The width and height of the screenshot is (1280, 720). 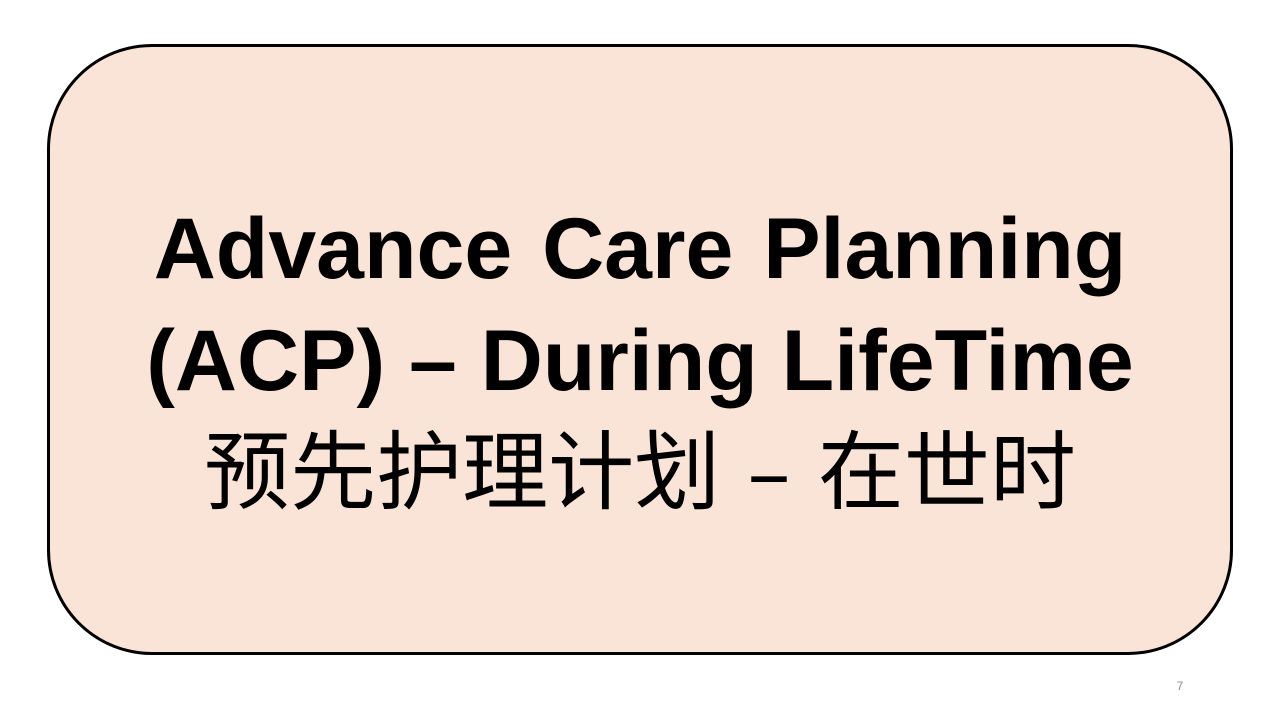 I want to click on title-line-english-2: (ACP) – During LifeTime, so click(x=640, y=360).